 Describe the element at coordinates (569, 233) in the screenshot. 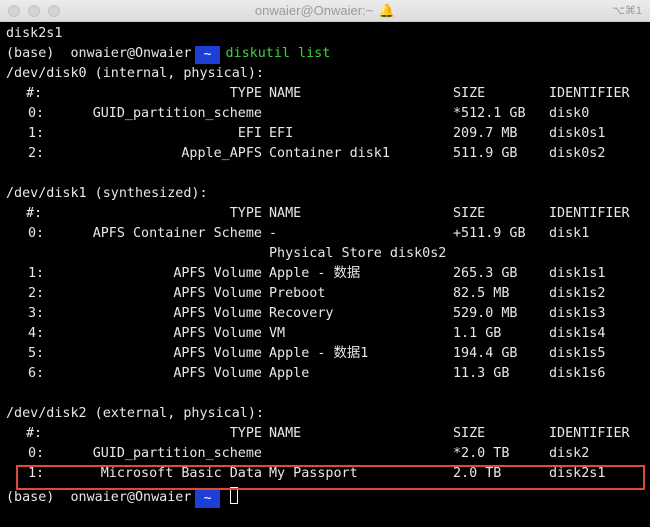

I see `partition-identifier: disk1` at that location.